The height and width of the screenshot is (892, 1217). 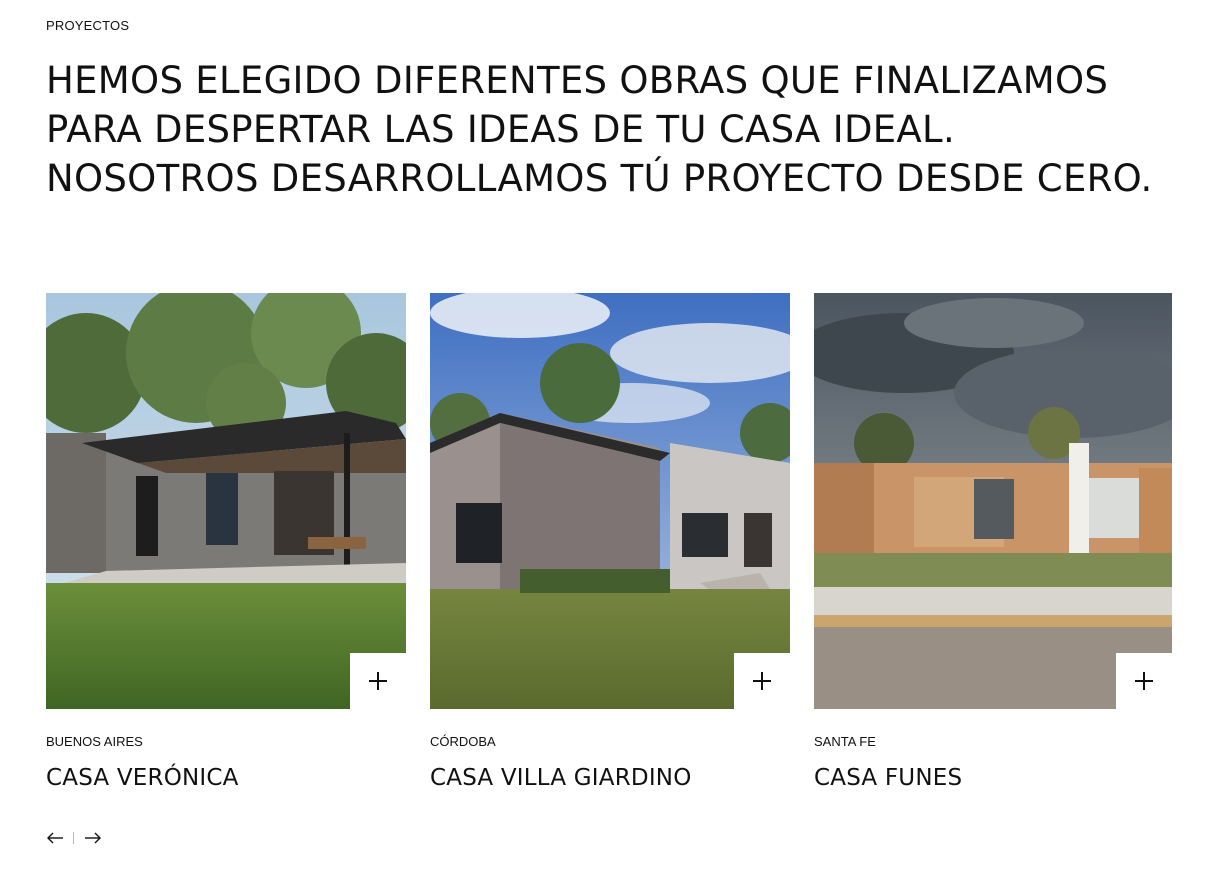 What do you see at coordinates (463, 741) in the screenshot?
I see `project-location: CÓRDOBA` at bounding box center [463, 741].